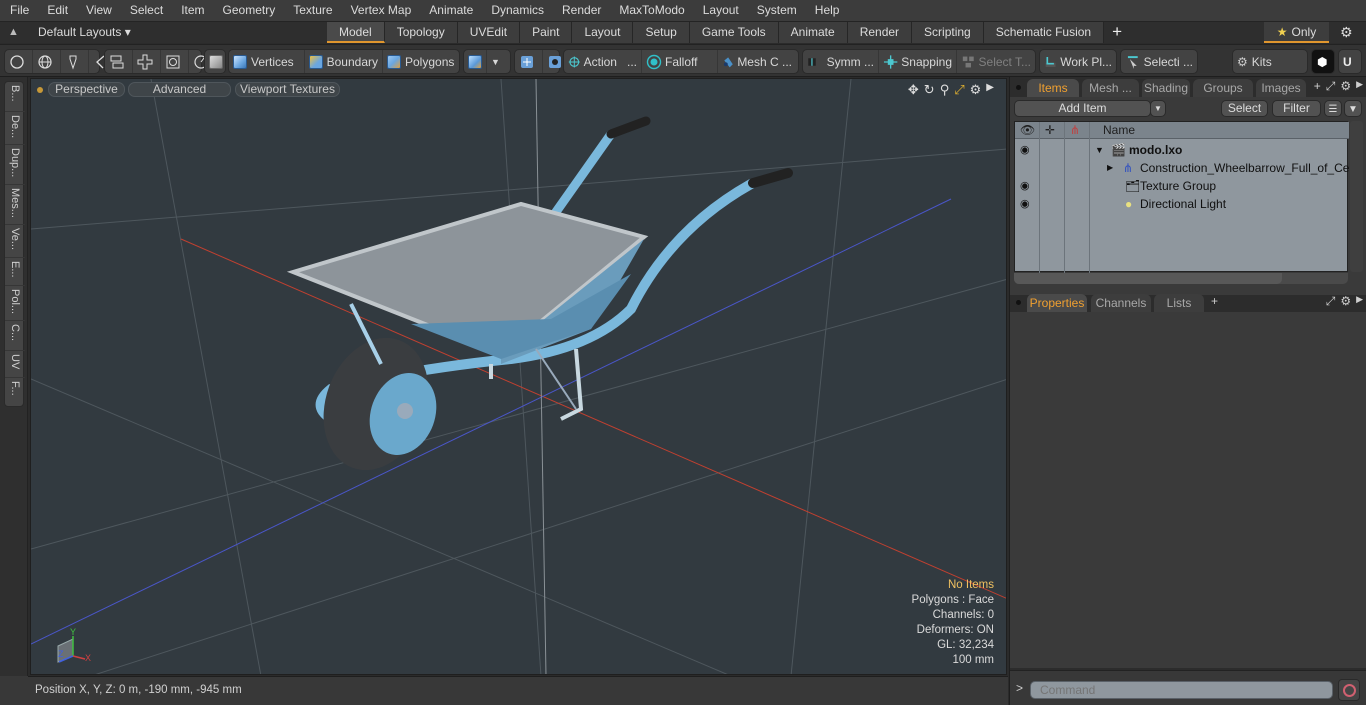  Describe the element at coordinates (1121, 303) in the screenshot. I see `tab-channels: Channels` at that location.